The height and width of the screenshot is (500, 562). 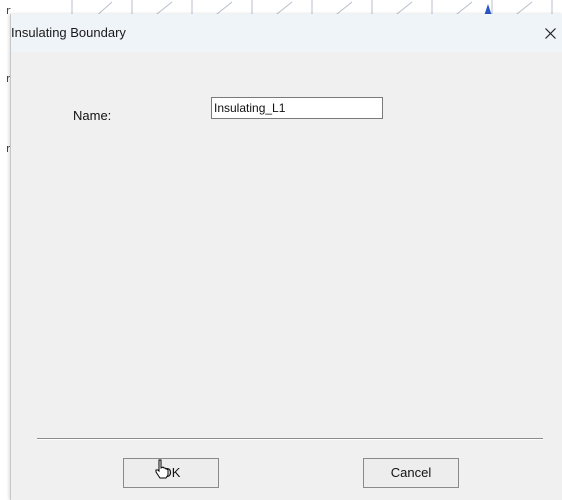 I want to click on ok-button: OK, so click(x=171, y=473).